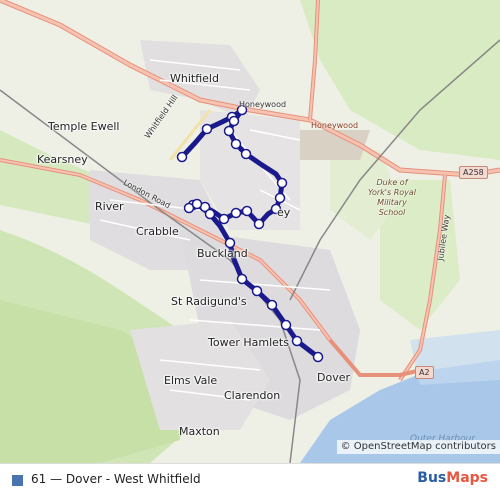 The height and width of the screenshot is (501, 500). What do you see at coordinates (248, 342) in the screenshot?
I see `place-label-tower-hamlets: Tower Hamlets` at bounding box center [248, 342].